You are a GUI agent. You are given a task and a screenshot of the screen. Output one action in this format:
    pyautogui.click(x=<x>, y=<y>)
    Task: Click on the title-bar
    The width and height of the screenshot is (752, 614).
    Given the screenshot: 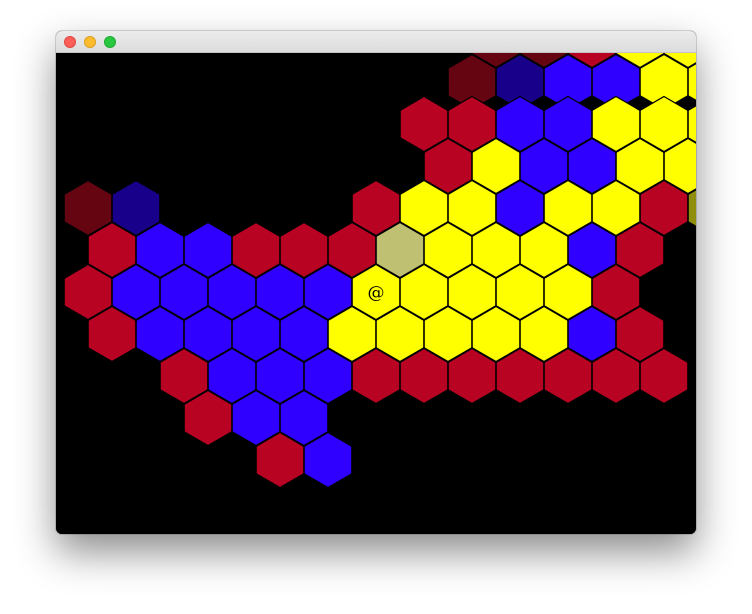 What is the action you would take?
    pyautogui.click(x=376, y=42)
    